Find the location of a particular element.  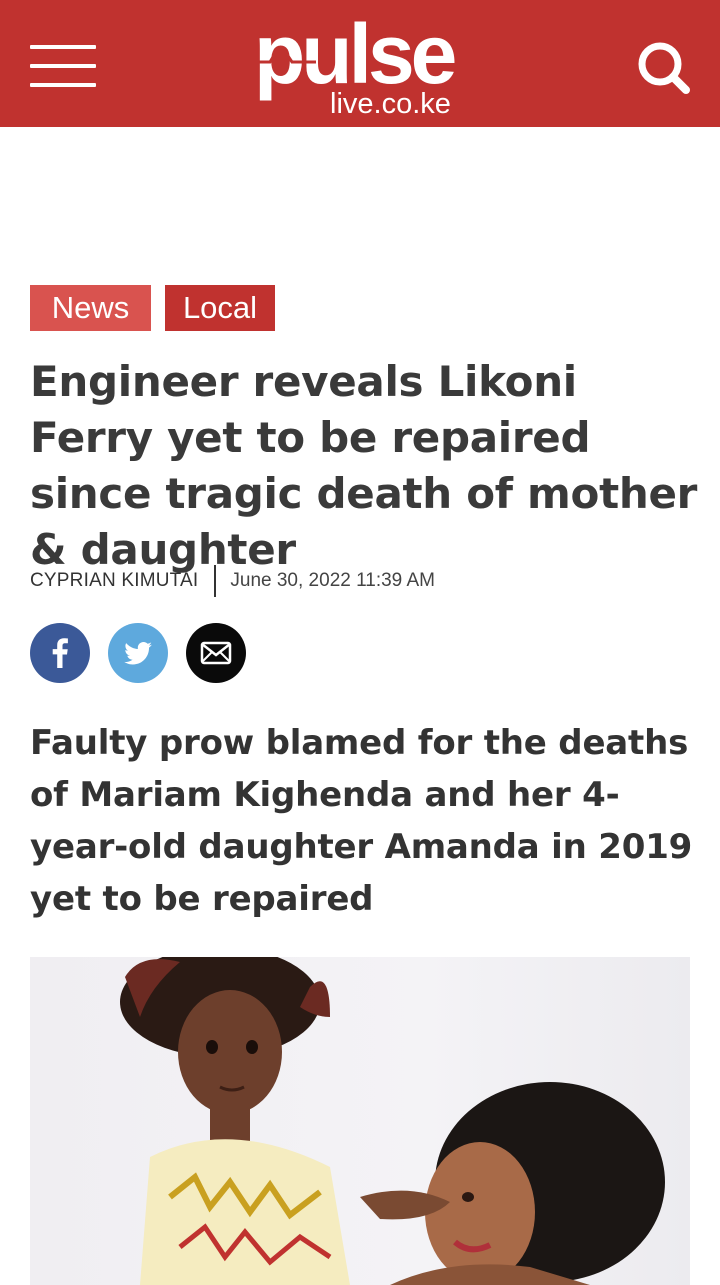

top-bar: pulse live.co.ke is located at coordinates (360, 63).